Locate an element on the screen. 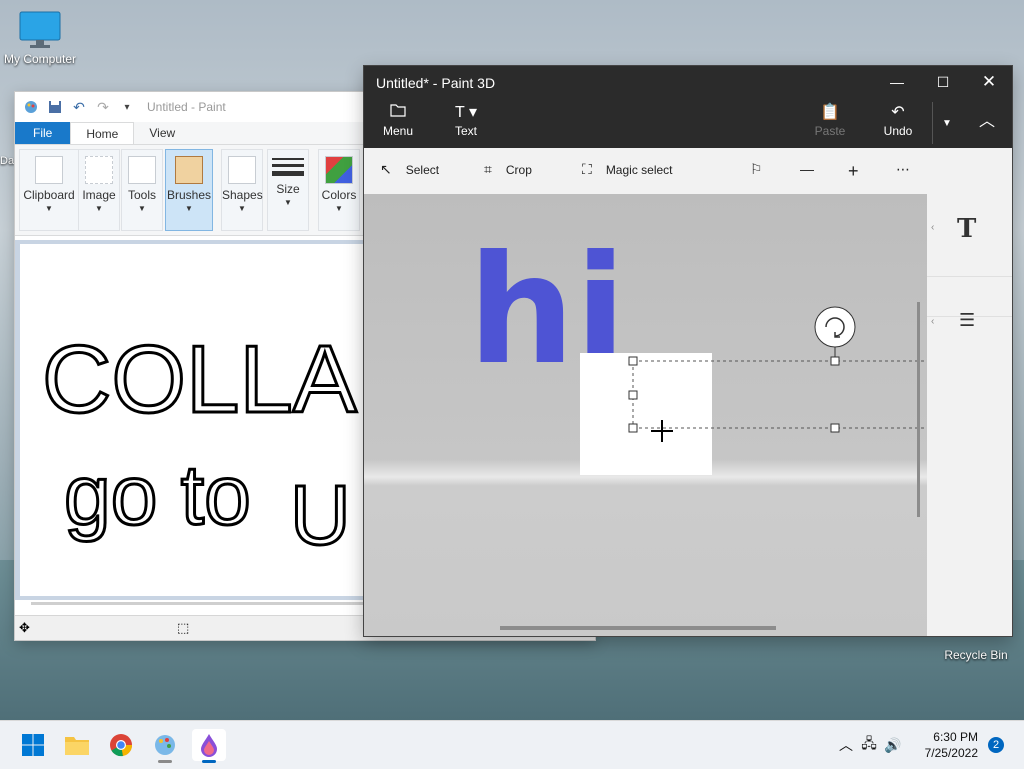 The height and width of the screenshot is (769, 1024). text-tool-icon: T is located at coordinates (967, 229).